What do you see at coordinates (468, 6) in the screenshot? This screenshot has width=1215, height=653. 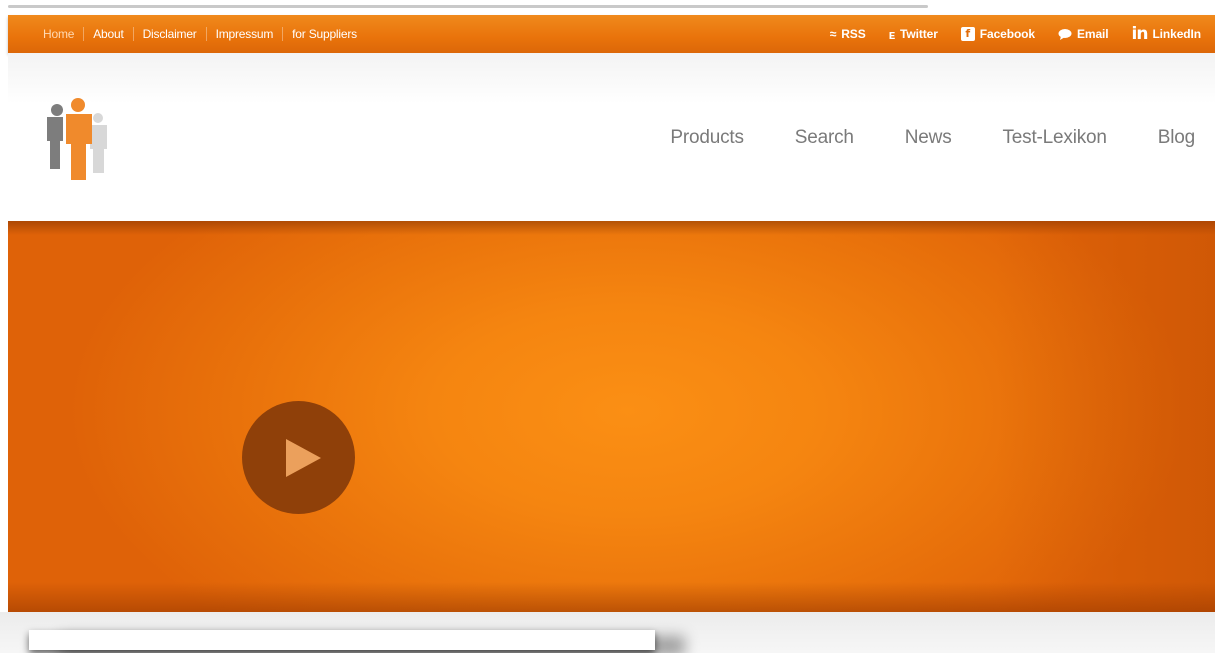 I see `horizontal-scrollbar` at bounding box center [468, 6].